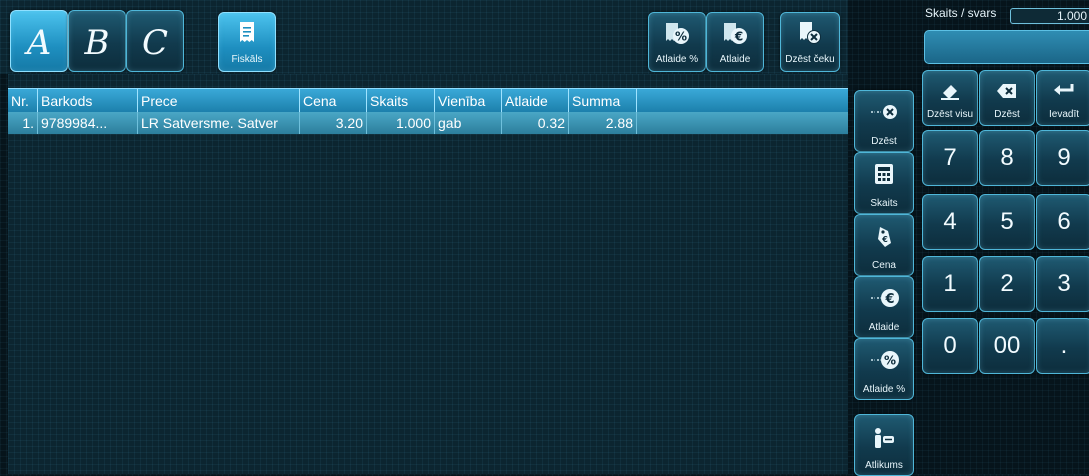 This screenshot has height=476, width=1089. What do you see at coordinates (735, 59) in the screenshot?
I see `discount-label: Atlaide` at bounding box center [735, 59].